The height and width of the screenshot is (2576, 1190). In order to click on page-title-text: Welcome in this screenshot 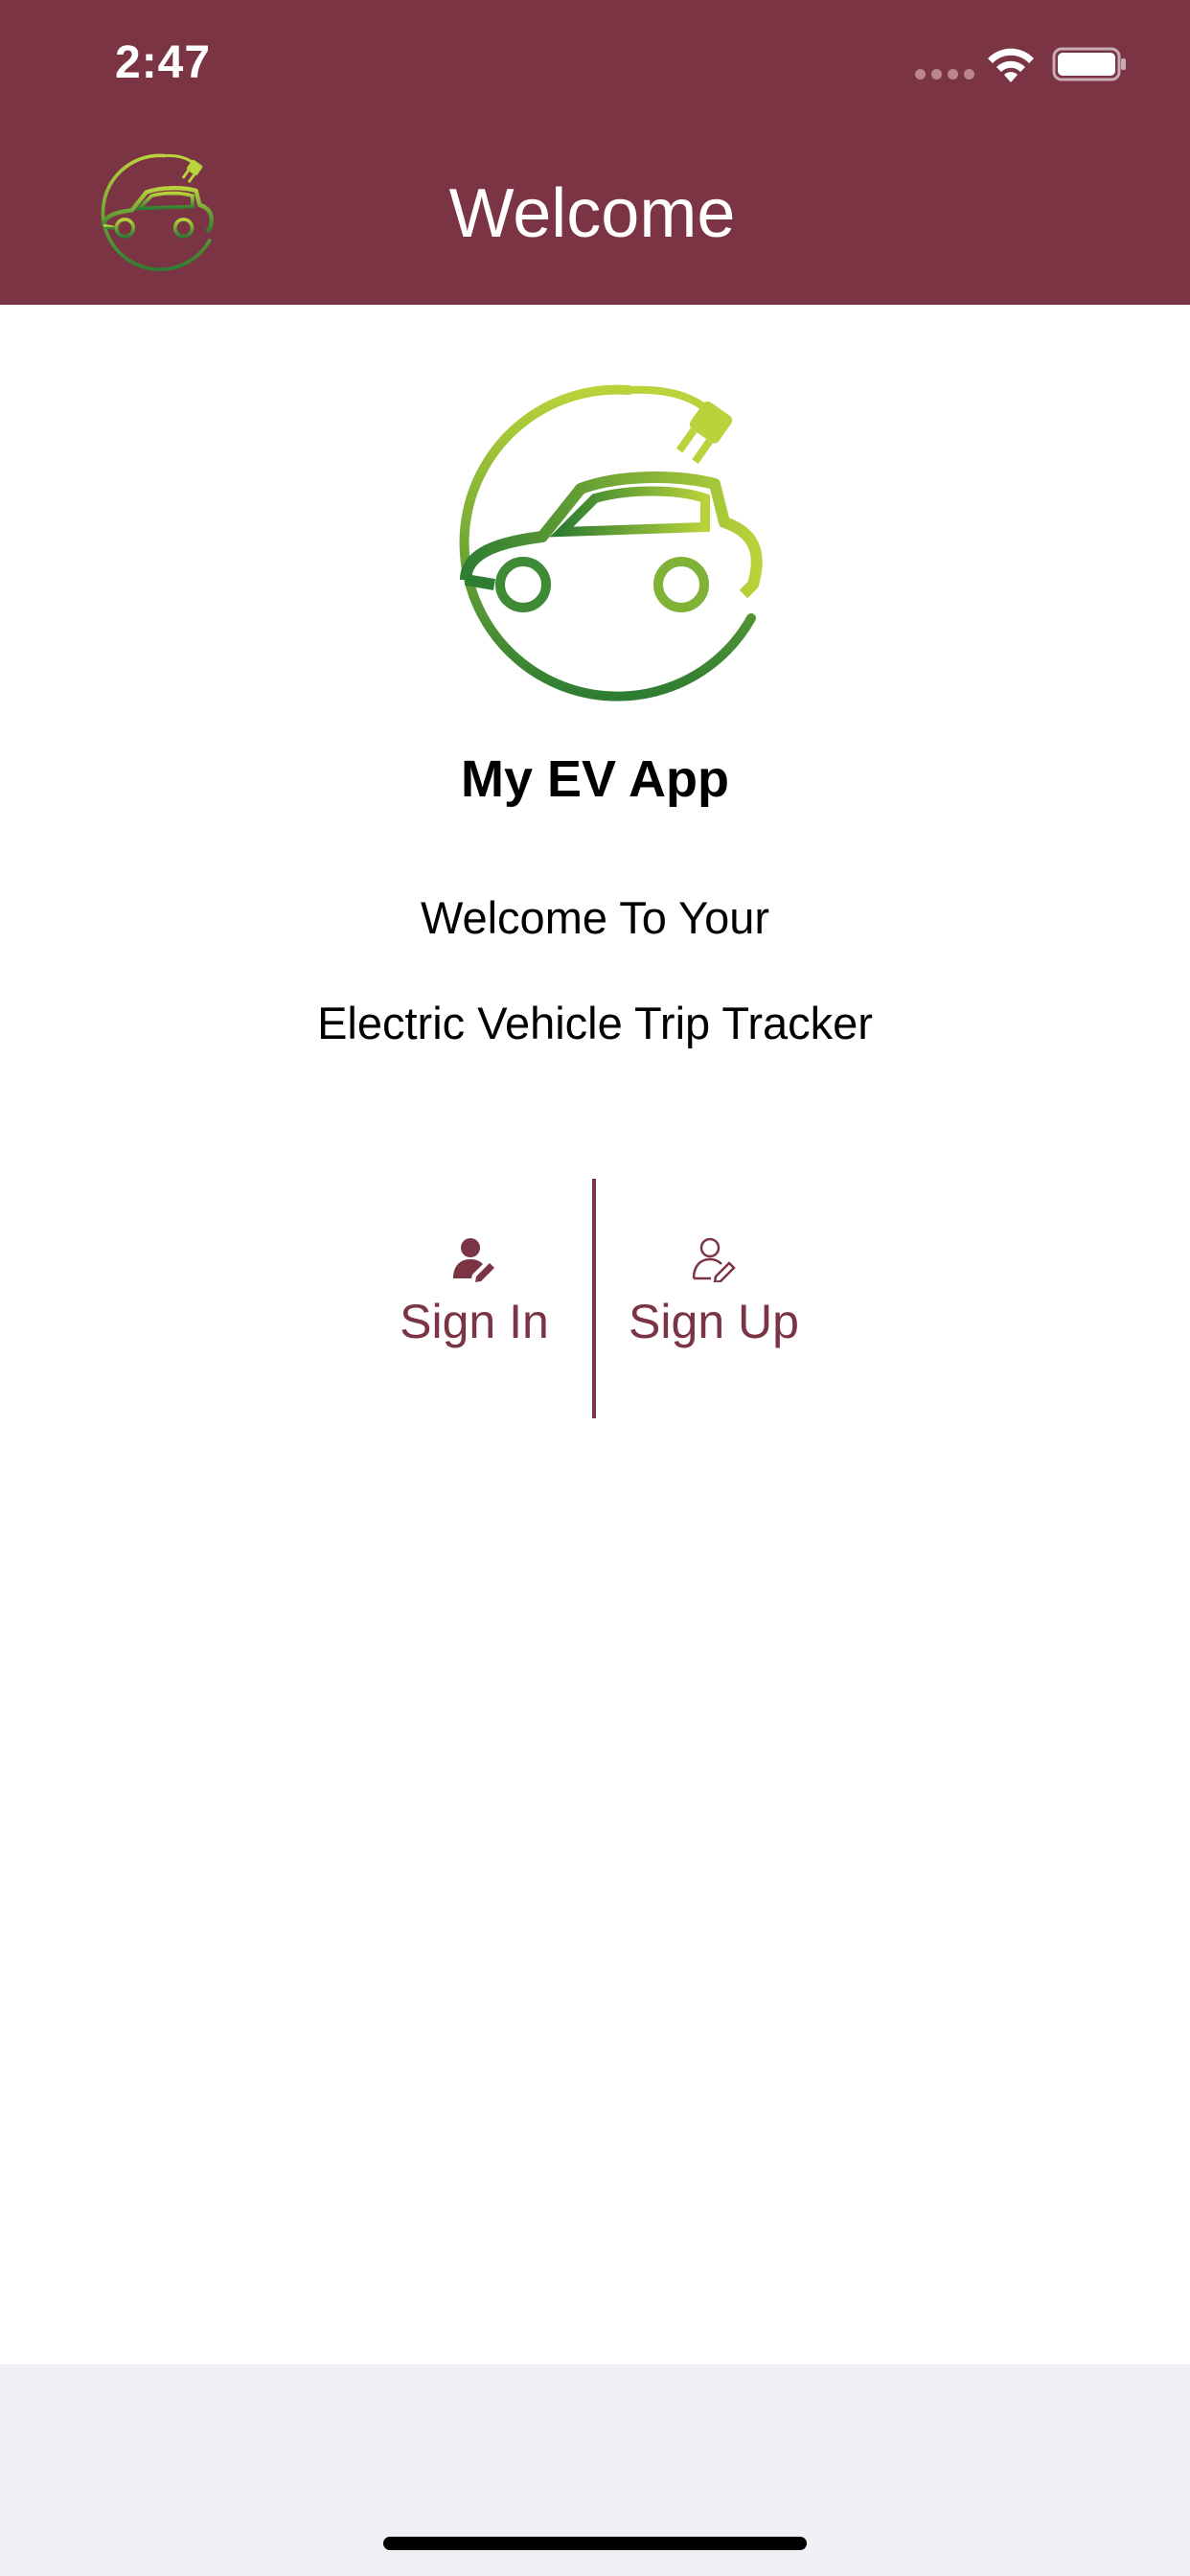, I will do `click(592, 213)`.